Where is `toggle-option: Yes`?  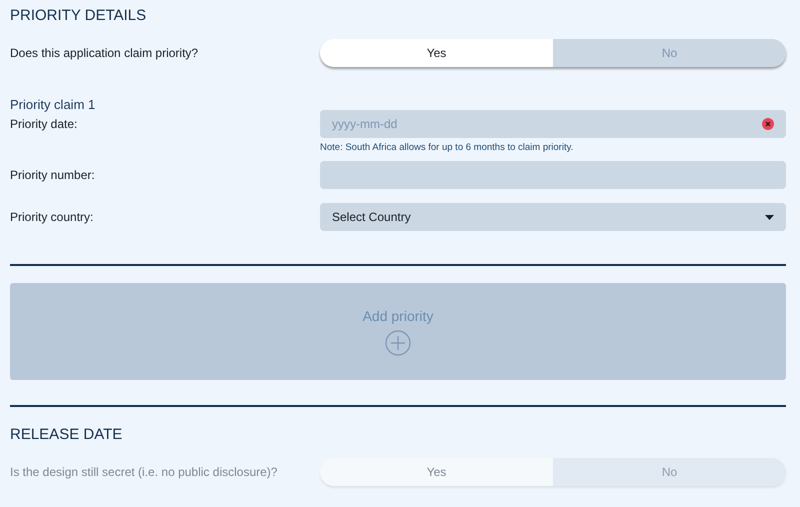
toggle-option: Yes is located at coordinates (436, 53).